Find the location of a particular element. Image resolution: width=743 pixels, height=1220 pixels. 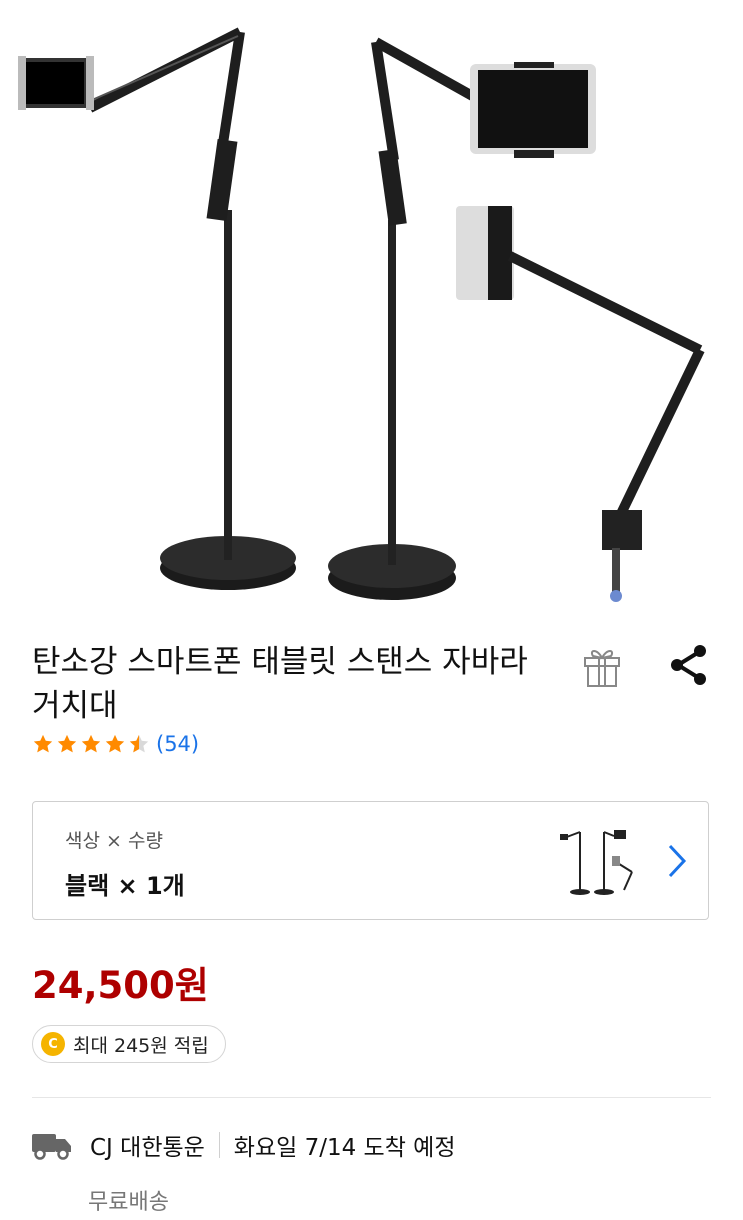

product-rating: (54) is located at coordinates (115, 744).